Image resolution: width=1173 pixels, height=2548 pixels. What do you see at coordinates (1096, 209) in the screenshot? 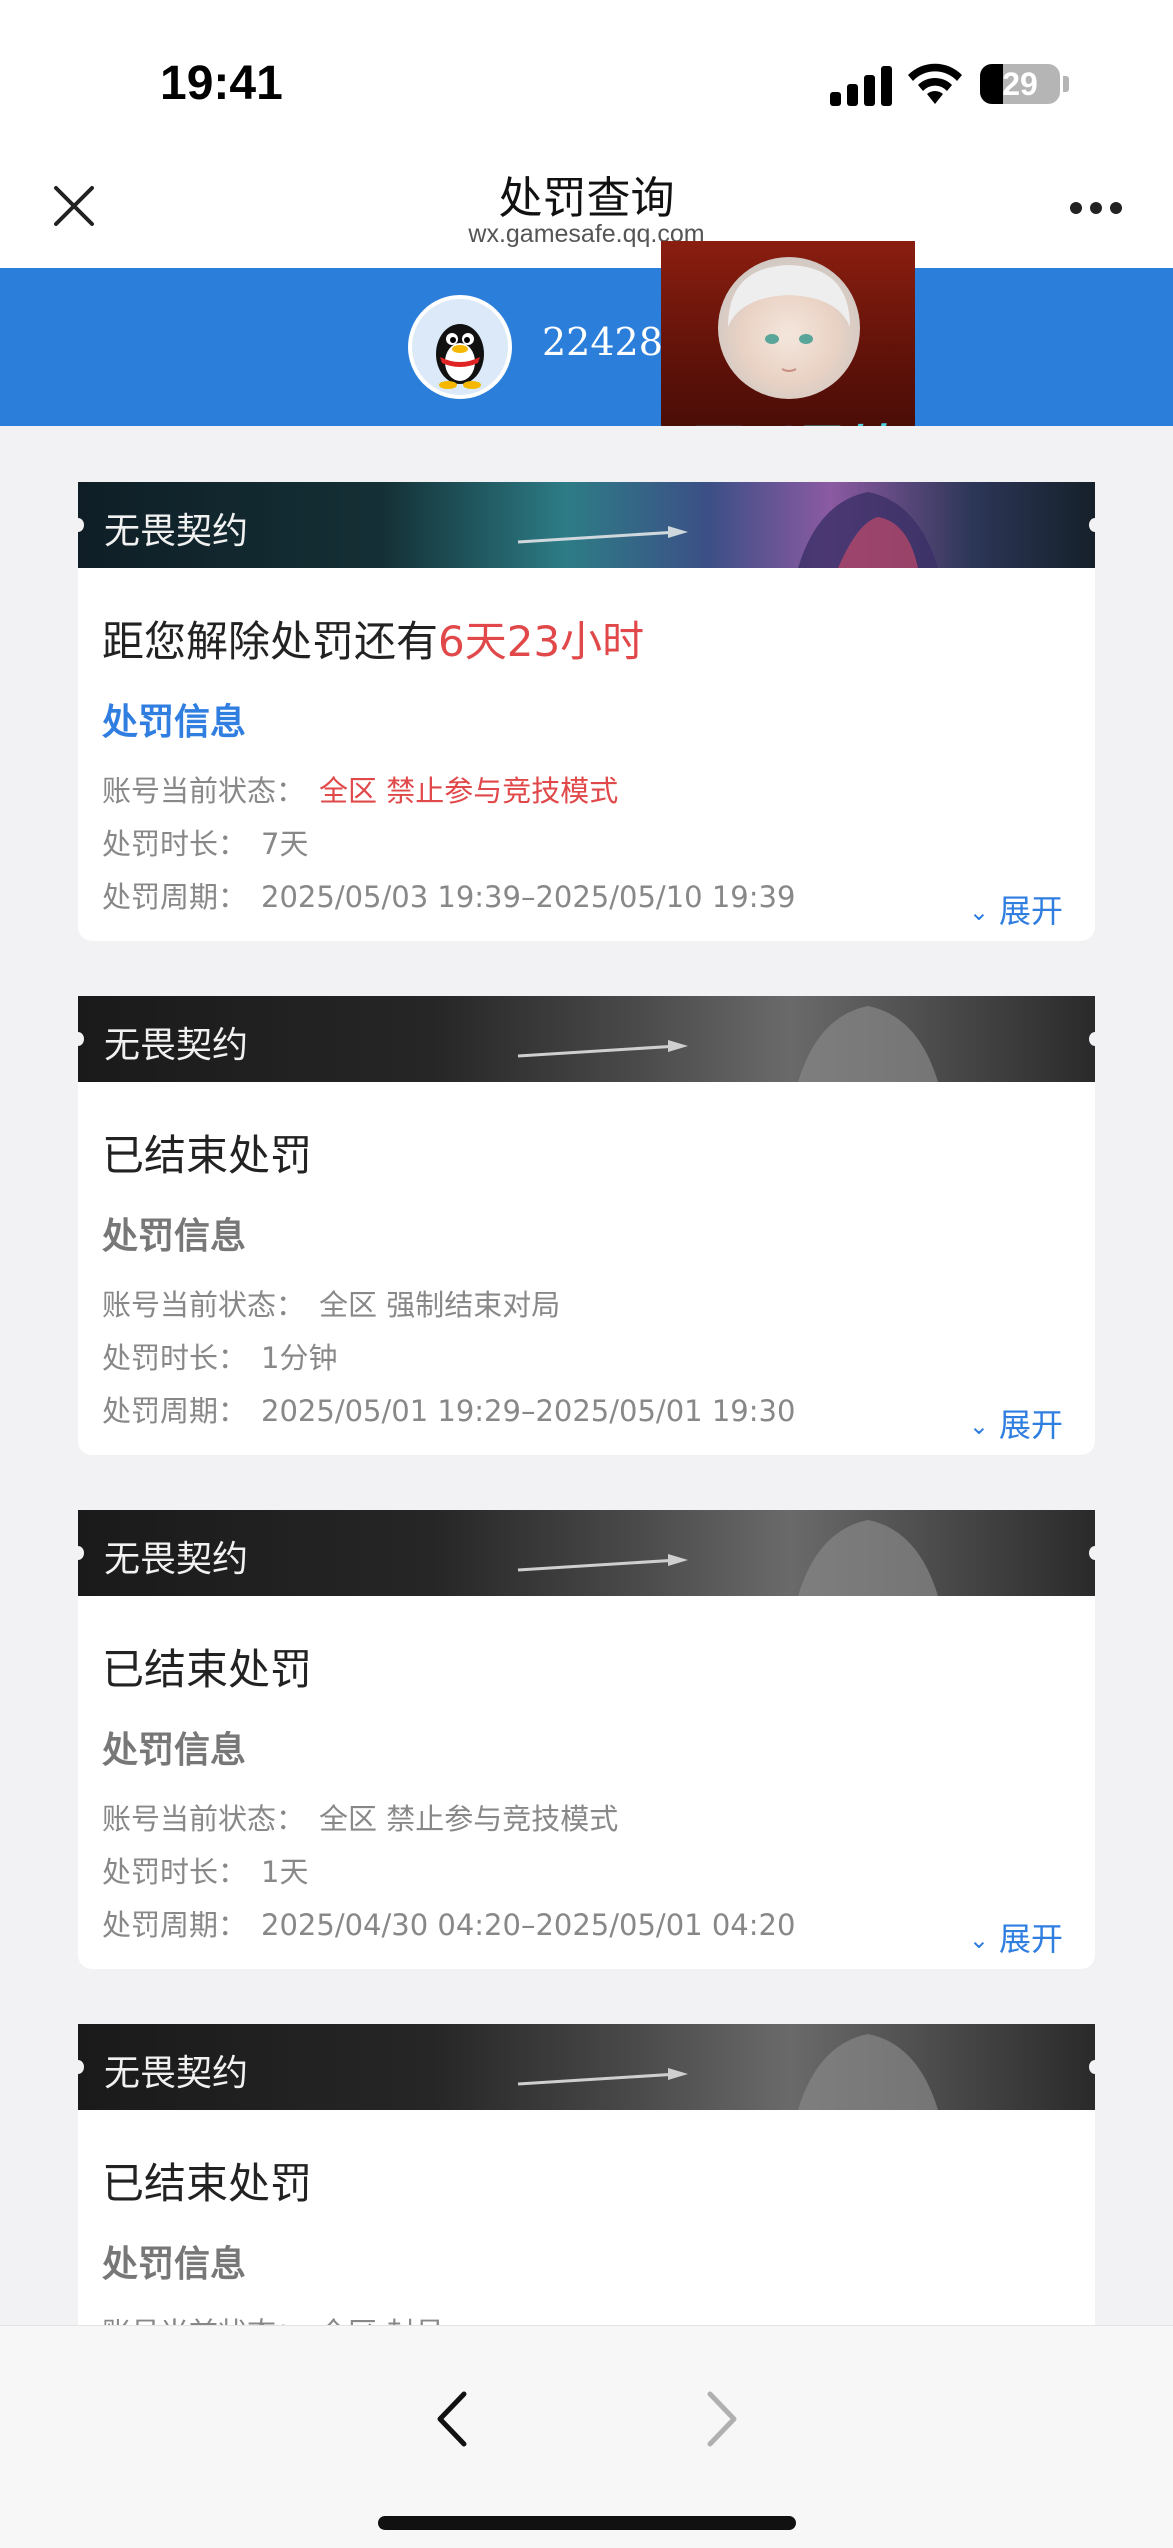
I see `more-options-icon` at bounding box center [1096, 209].